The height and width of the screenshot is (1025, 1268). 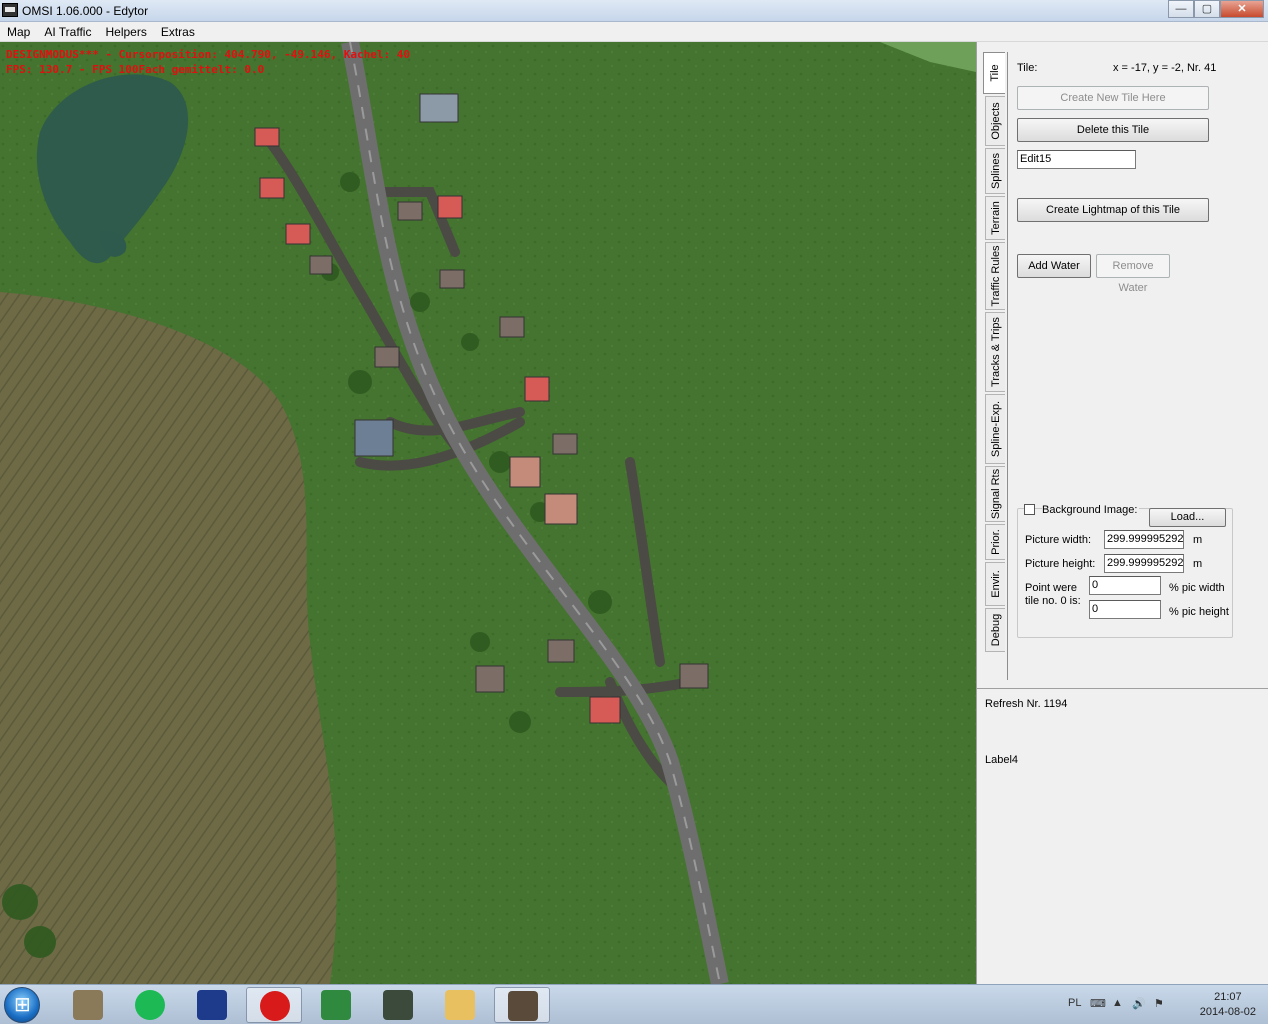 I want to click on taskbar-explorer, so click(x=460, y=1005).